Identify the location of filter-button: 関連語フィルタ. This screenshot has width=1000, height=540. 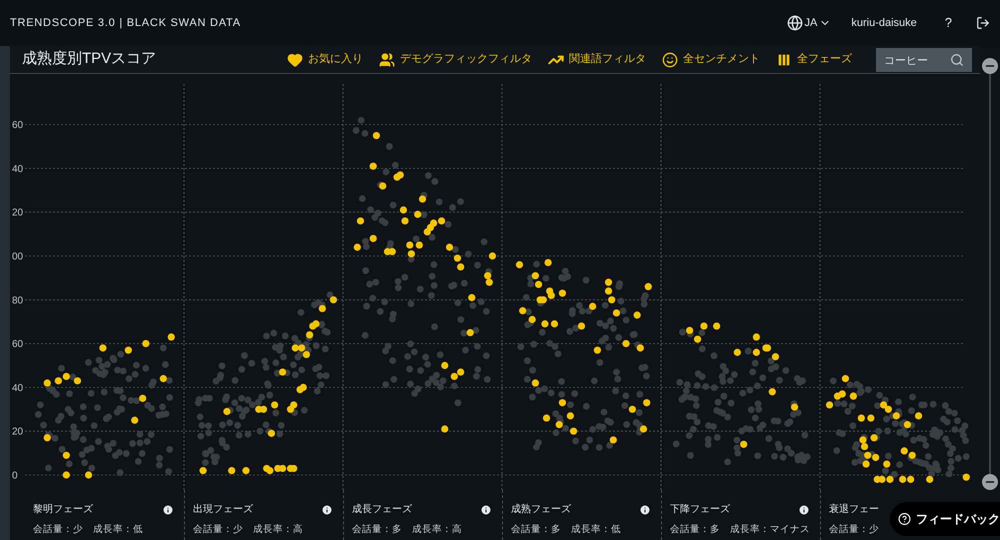
(597, 59).